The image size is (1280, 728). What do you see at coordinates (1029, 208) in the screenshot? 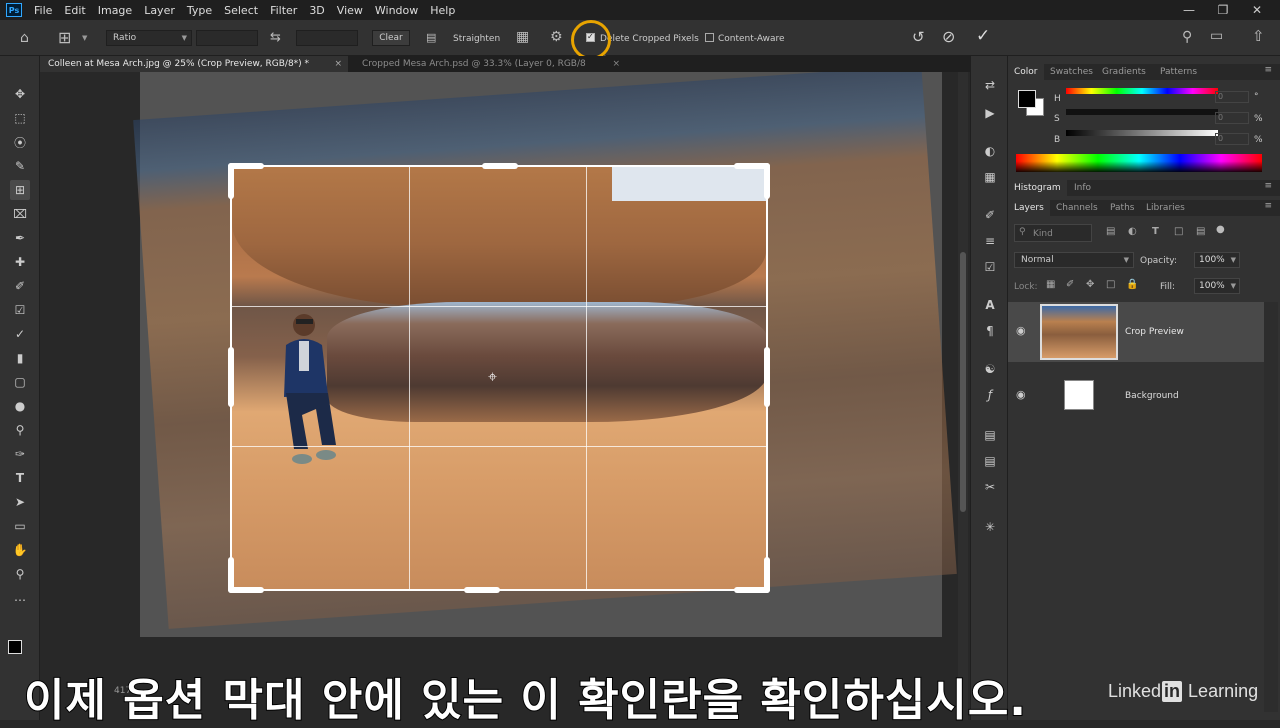
I see `tab-layers: Layers` at bounding box center [1029, 208].